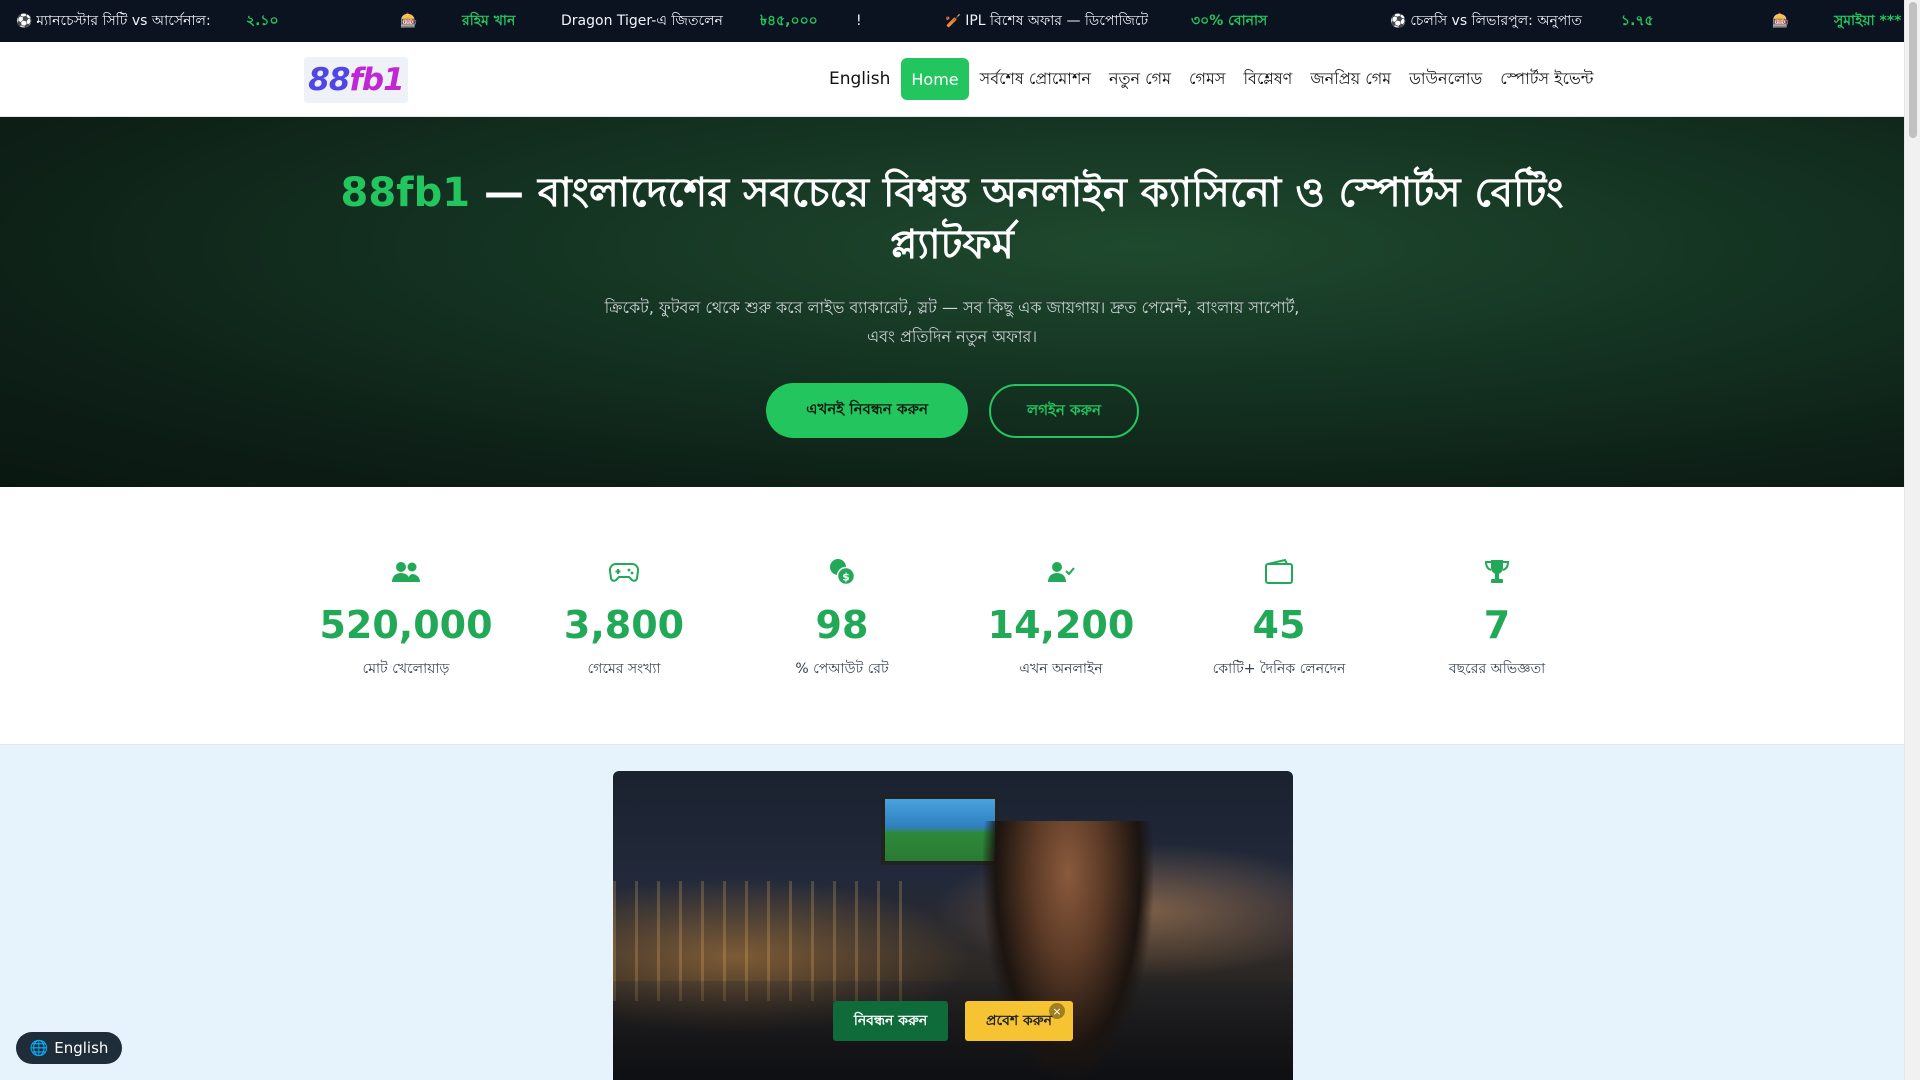  Describe the element at coordinates (1497, 572) in the screenshot. I see `trophy-icon` at that location.